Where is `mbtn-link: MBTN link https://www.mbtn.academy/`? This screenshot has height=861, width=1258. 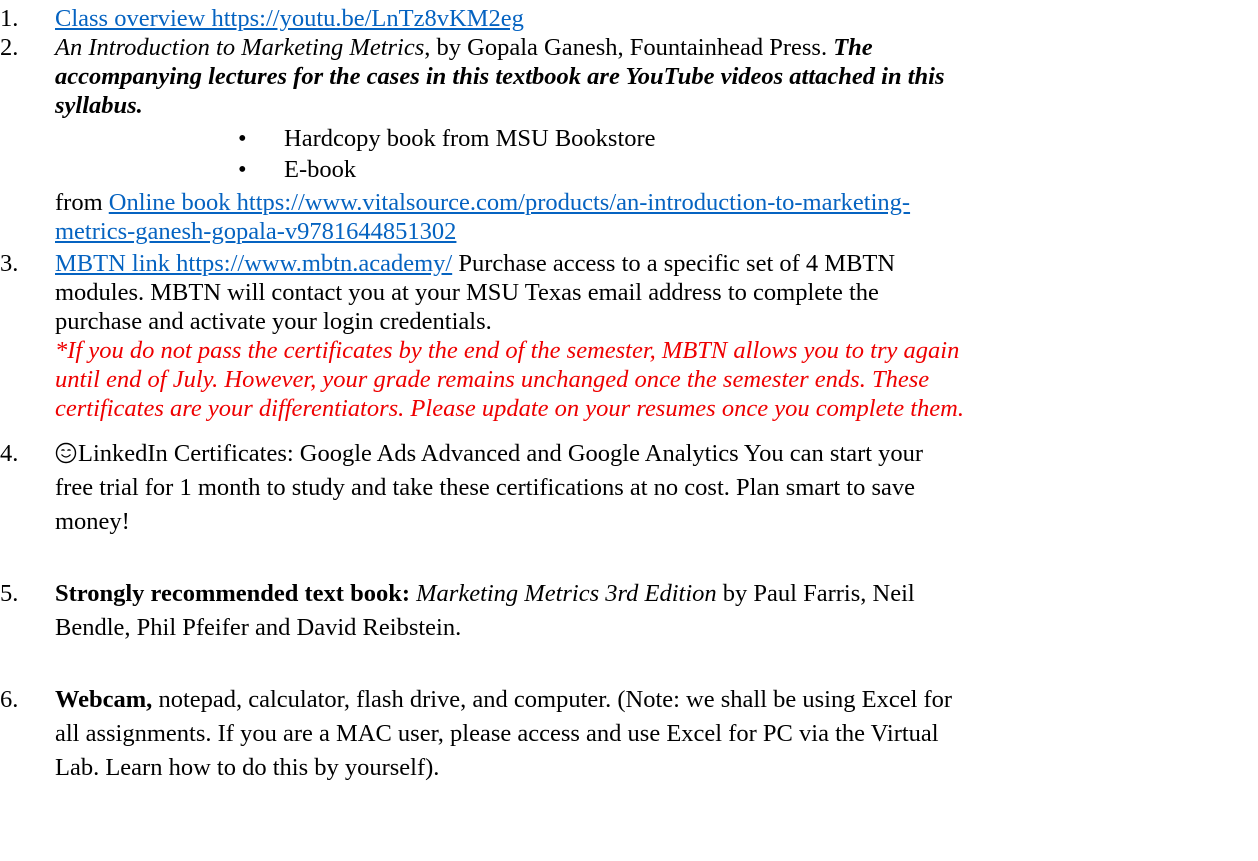 mbtn-link: MBTN link https://www.mbtn.academy/ is located at coordinates (253, 263).